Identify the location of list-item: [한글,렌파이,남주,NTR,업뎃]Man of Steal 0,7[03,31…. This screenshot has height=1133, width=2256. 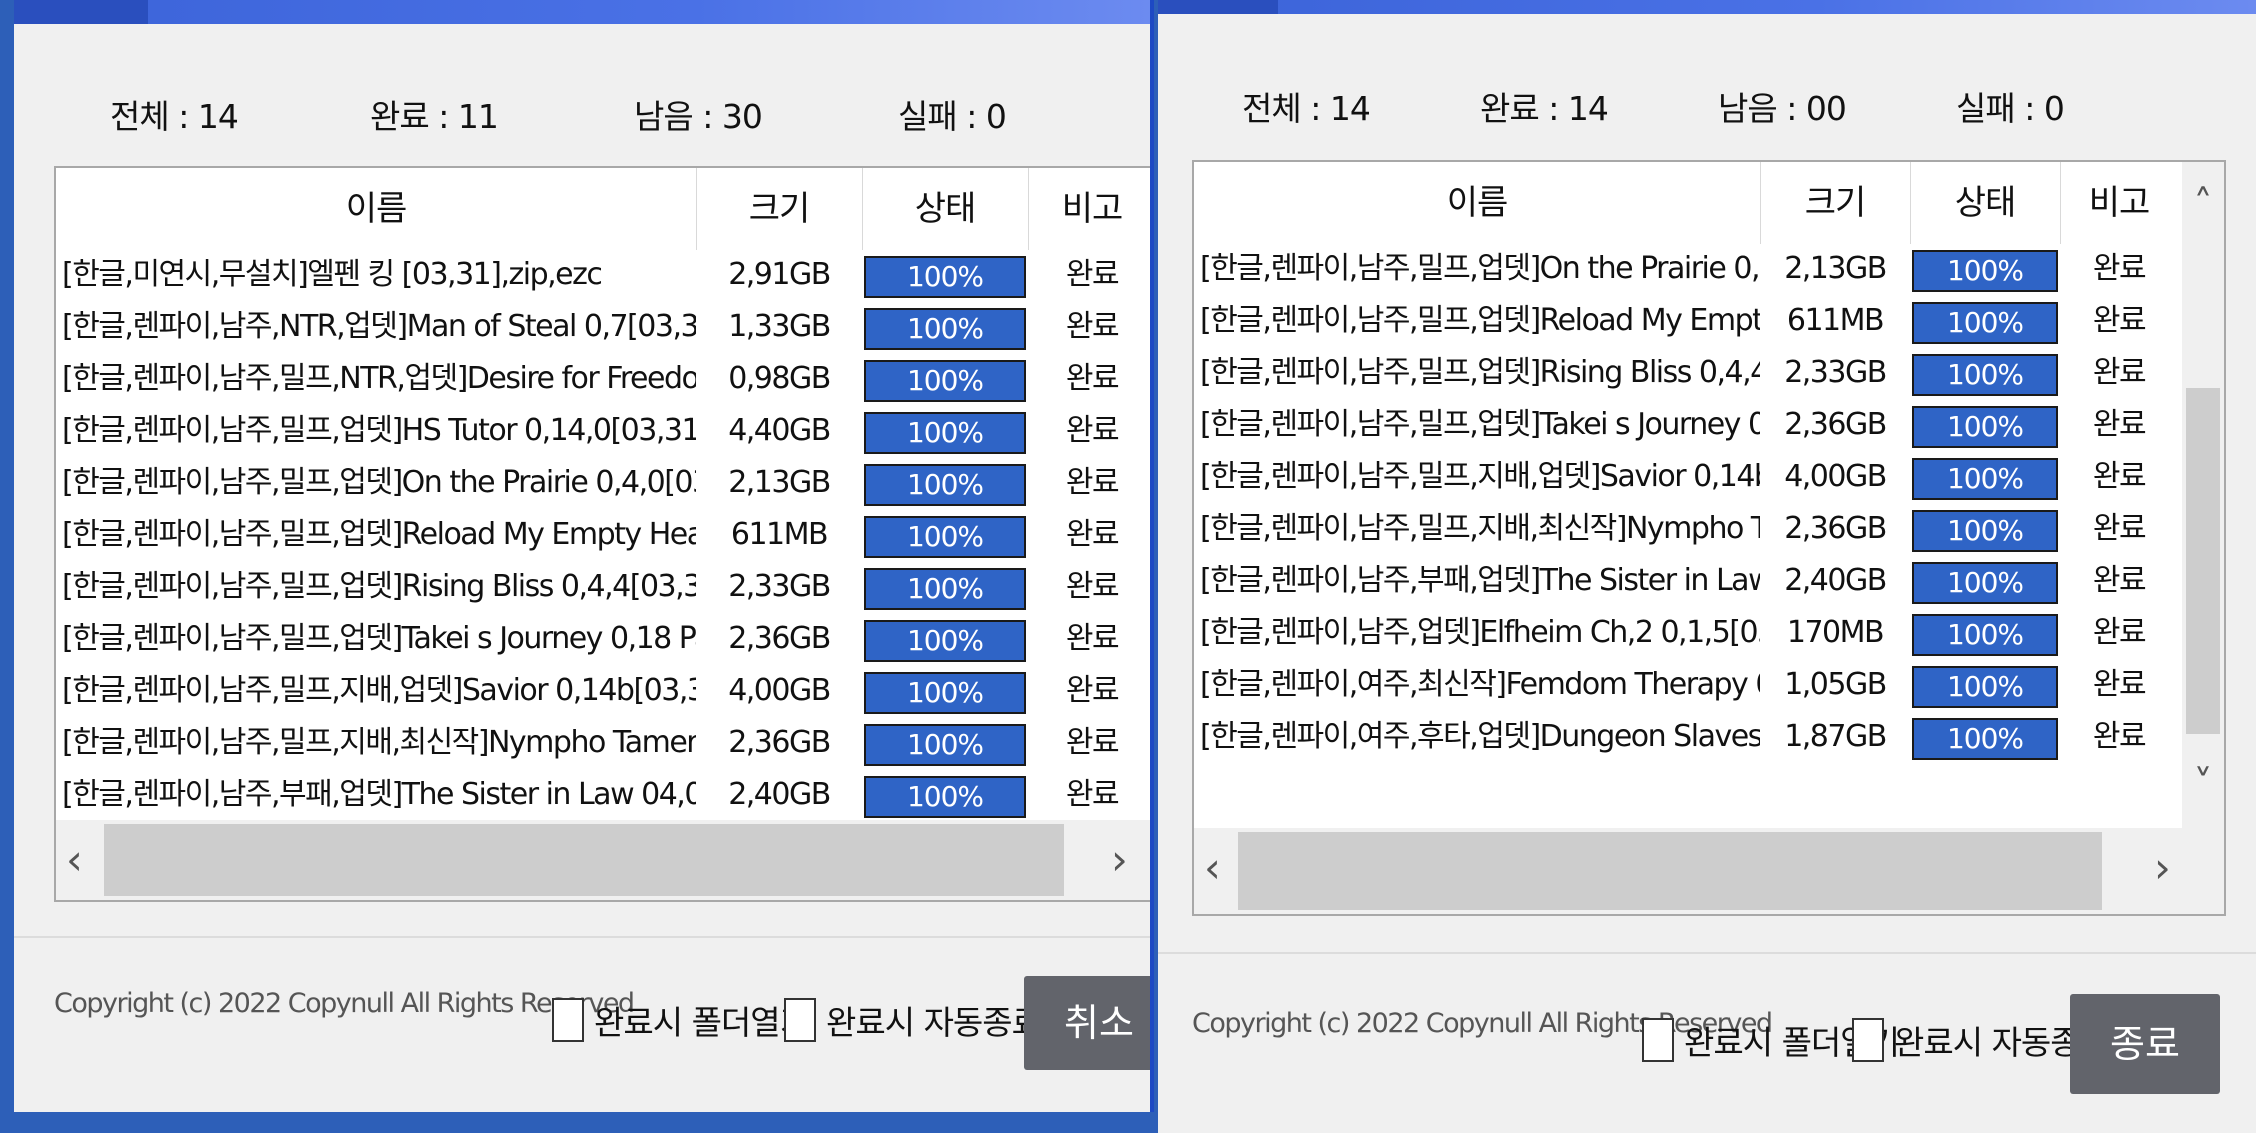
(603, 328).